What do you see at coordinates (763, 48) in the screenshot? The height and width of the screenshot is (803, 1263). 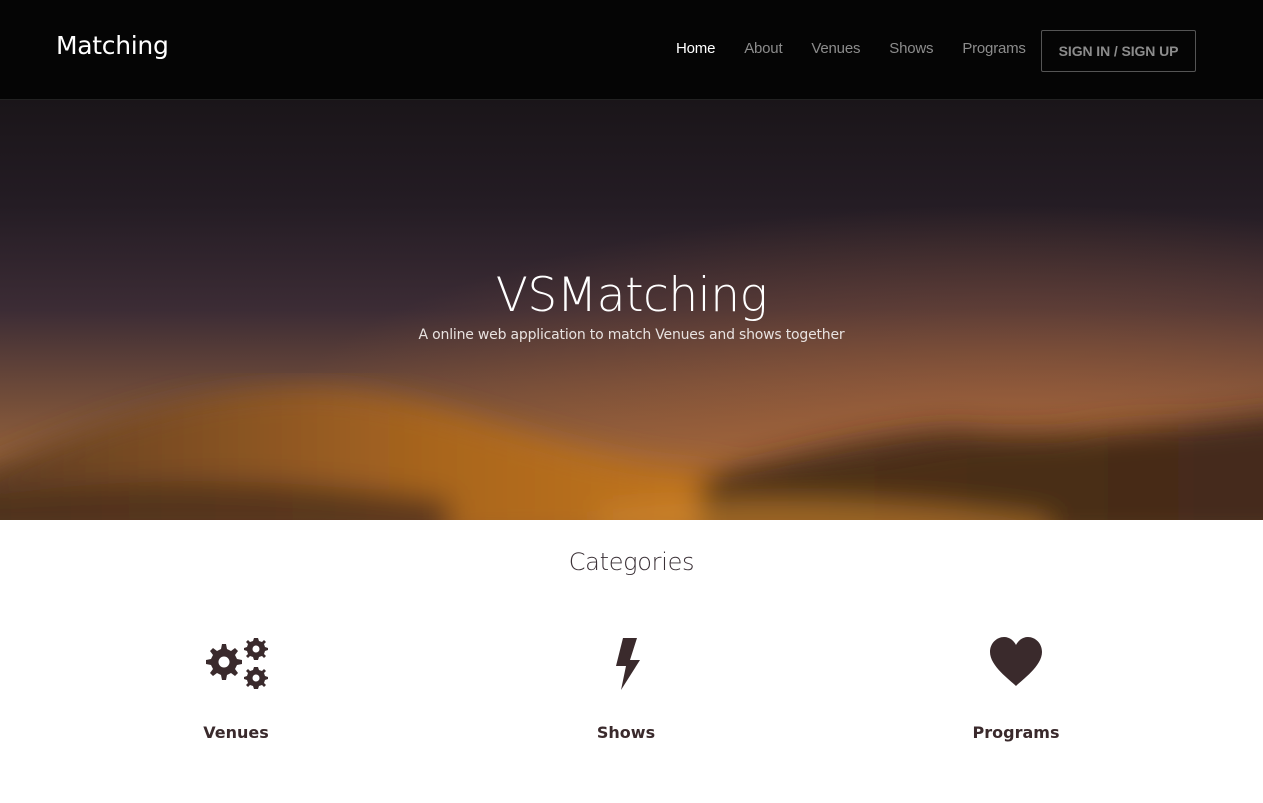 I see `nav-link-about: About` at bounding box center [763, 48].